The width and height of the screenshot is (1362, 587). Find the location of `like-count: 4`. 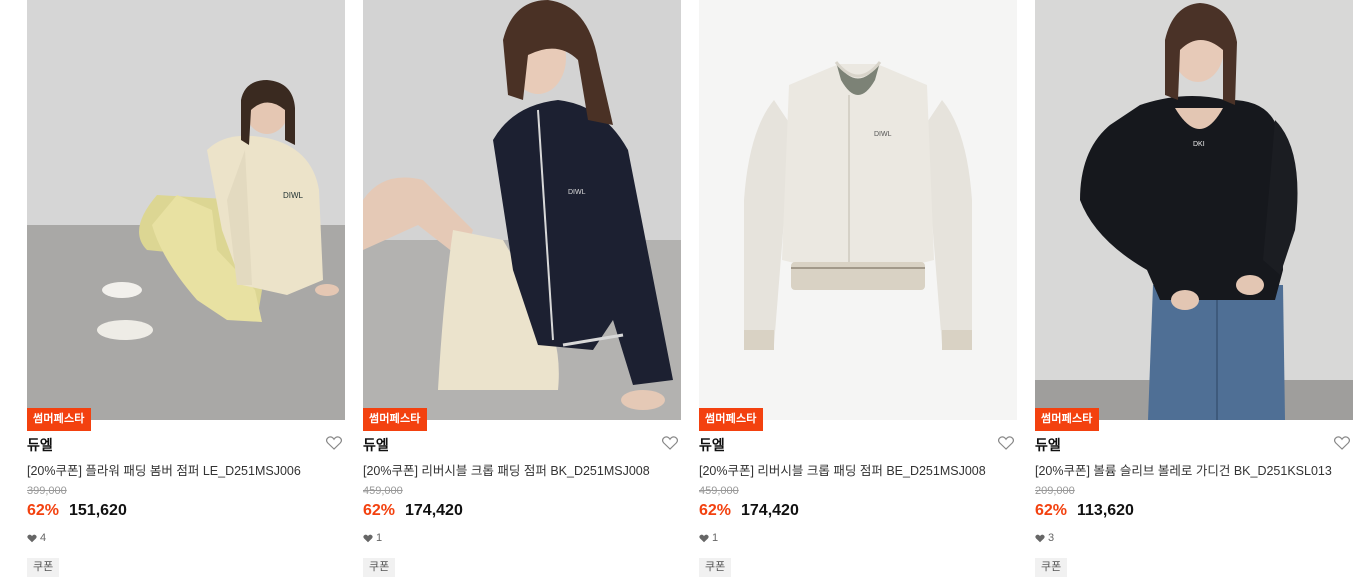

like-count: 4 is located at coordinates (36, 538).